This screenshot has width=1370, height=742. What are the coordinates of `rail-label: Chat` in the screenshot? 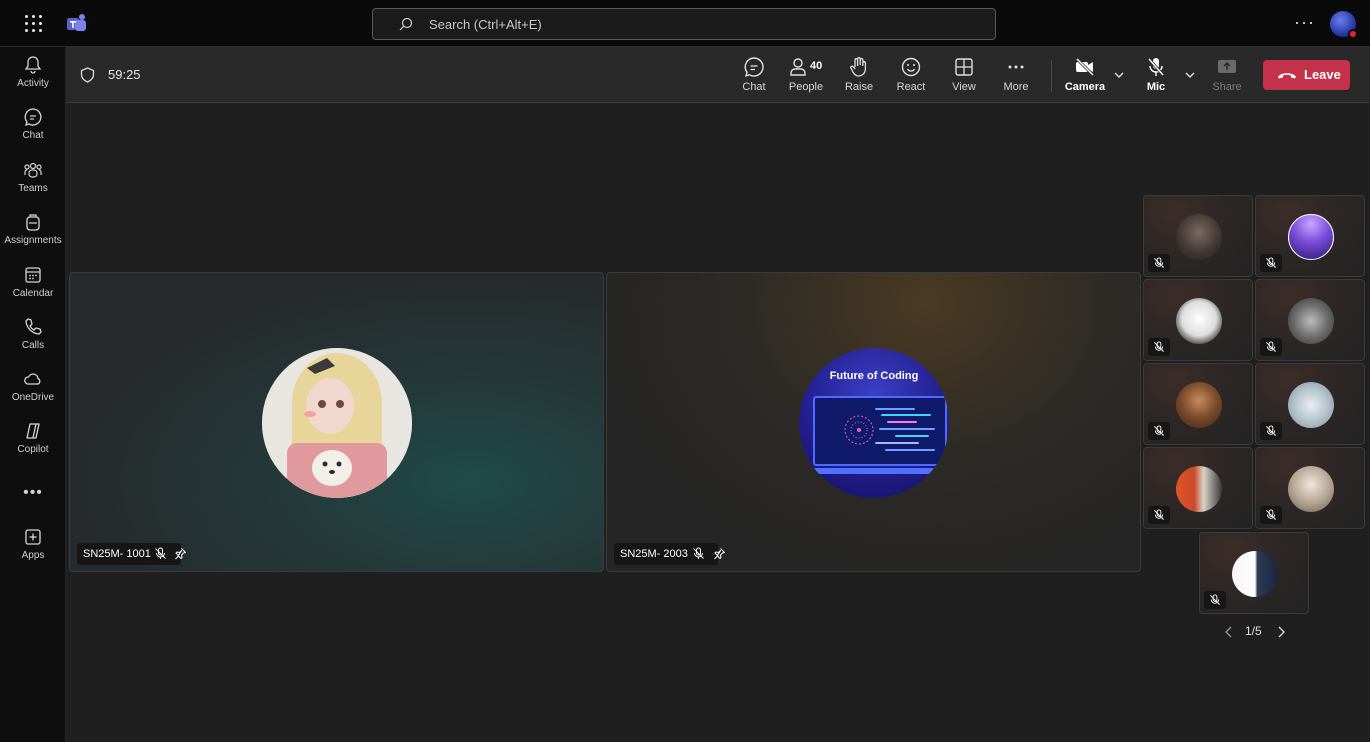 It's located at (33, 135).